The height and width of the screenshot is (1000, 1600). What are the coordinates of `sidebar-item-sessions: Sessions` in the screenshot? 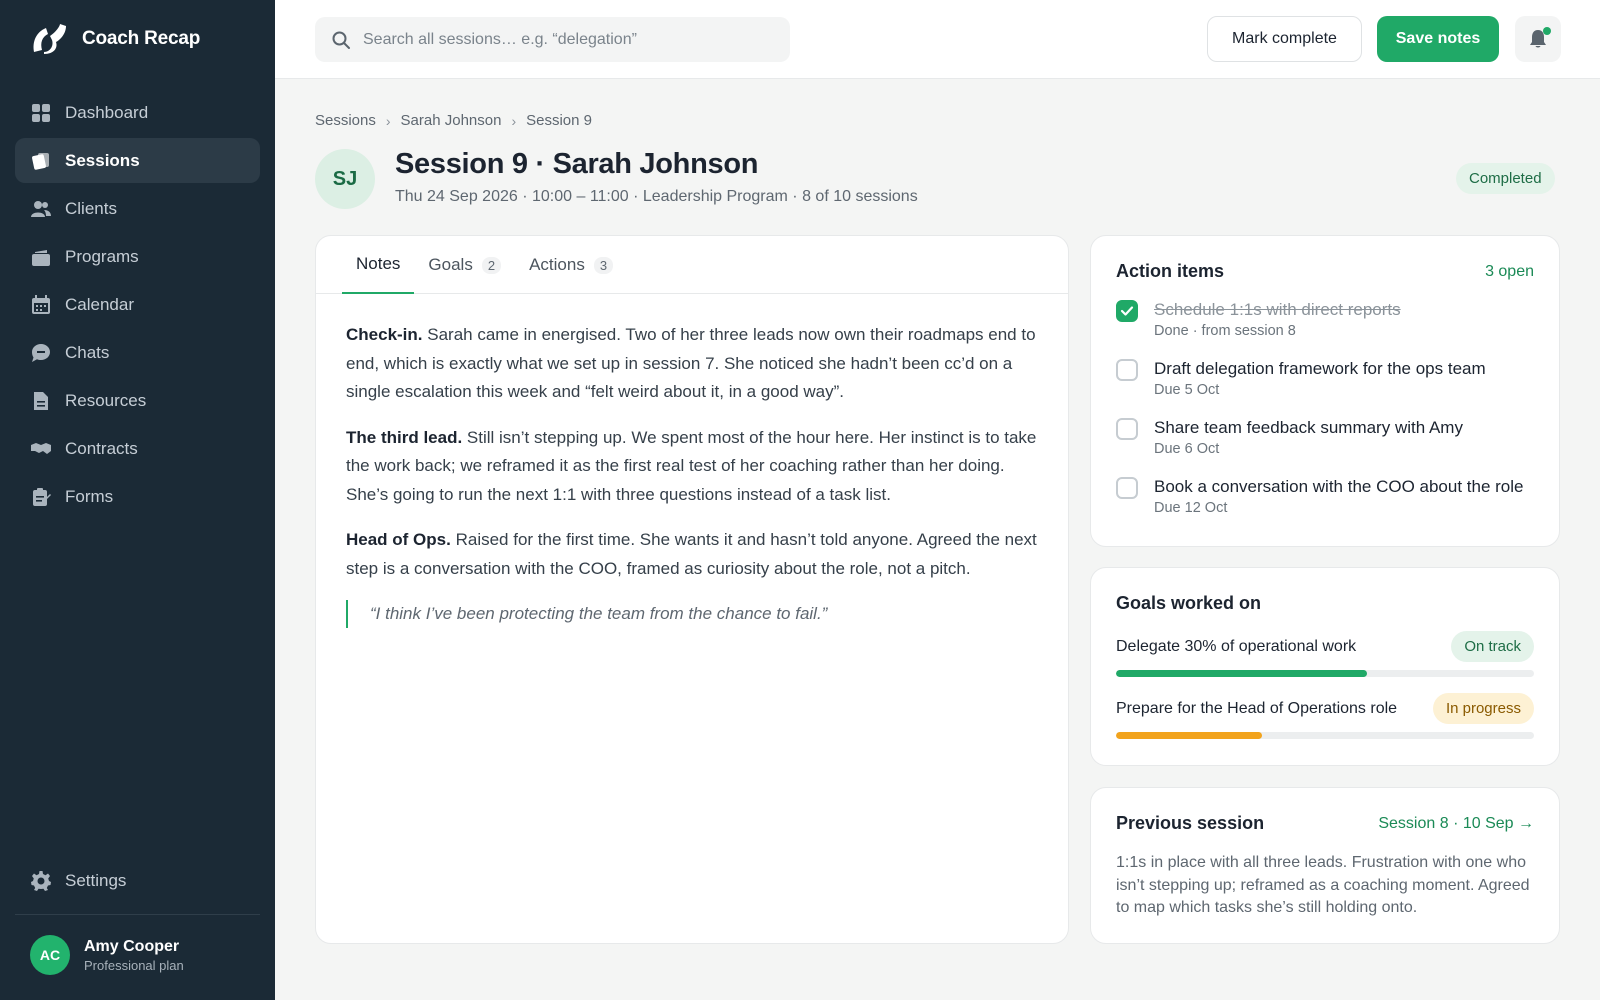 It's located at (137, 160).